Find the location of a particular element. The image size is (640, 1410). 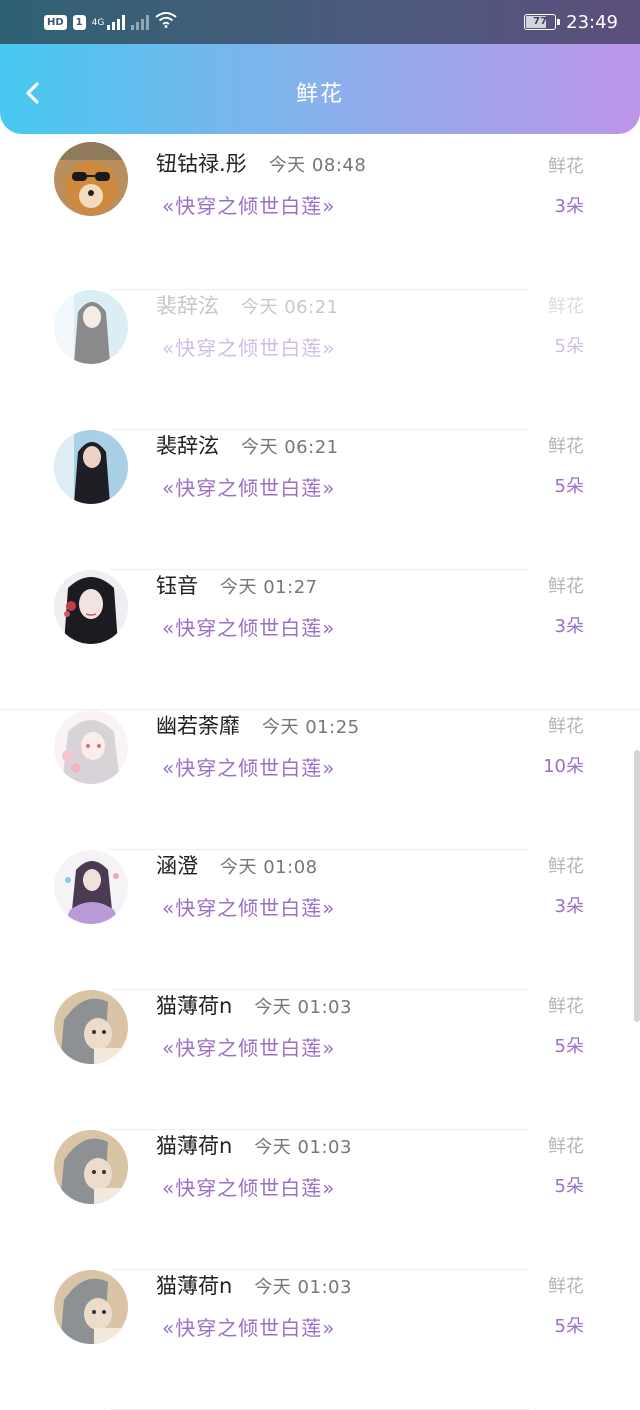

gift-row: 钰音 今天 01:27 «快穿之倾世白莲» 鲜花 3朵 is located at coordinates (320, 640).